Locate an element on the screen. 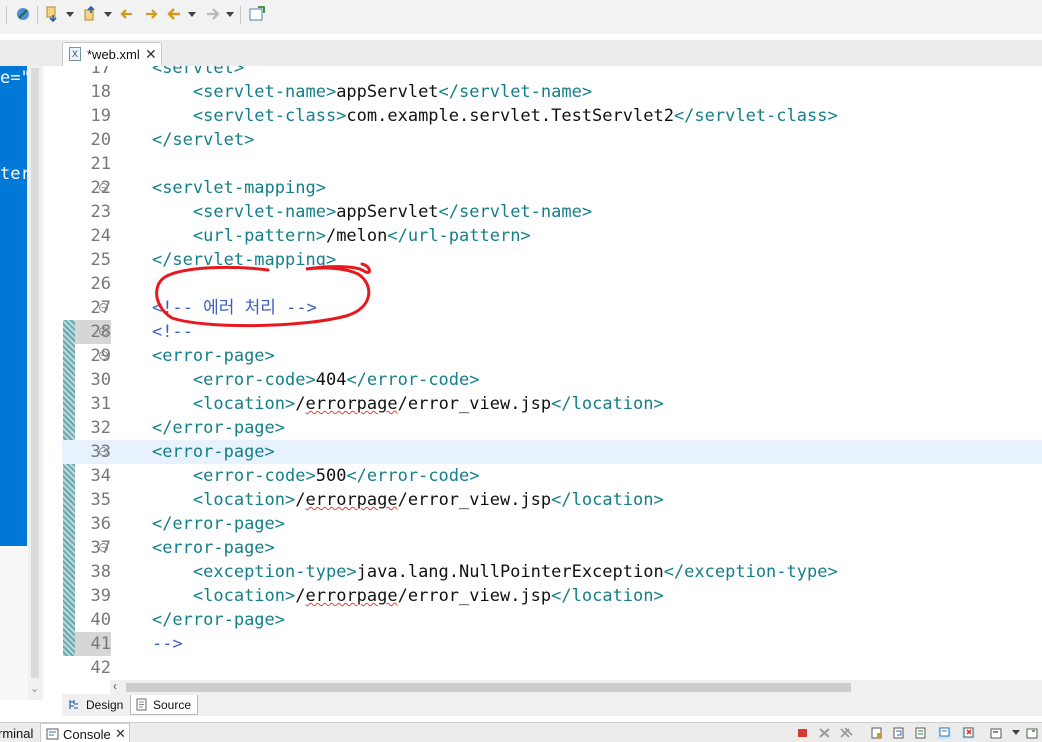 This screenshot has height=742, width=1042. xml-text: 500 is located at coordinates (331, 476).